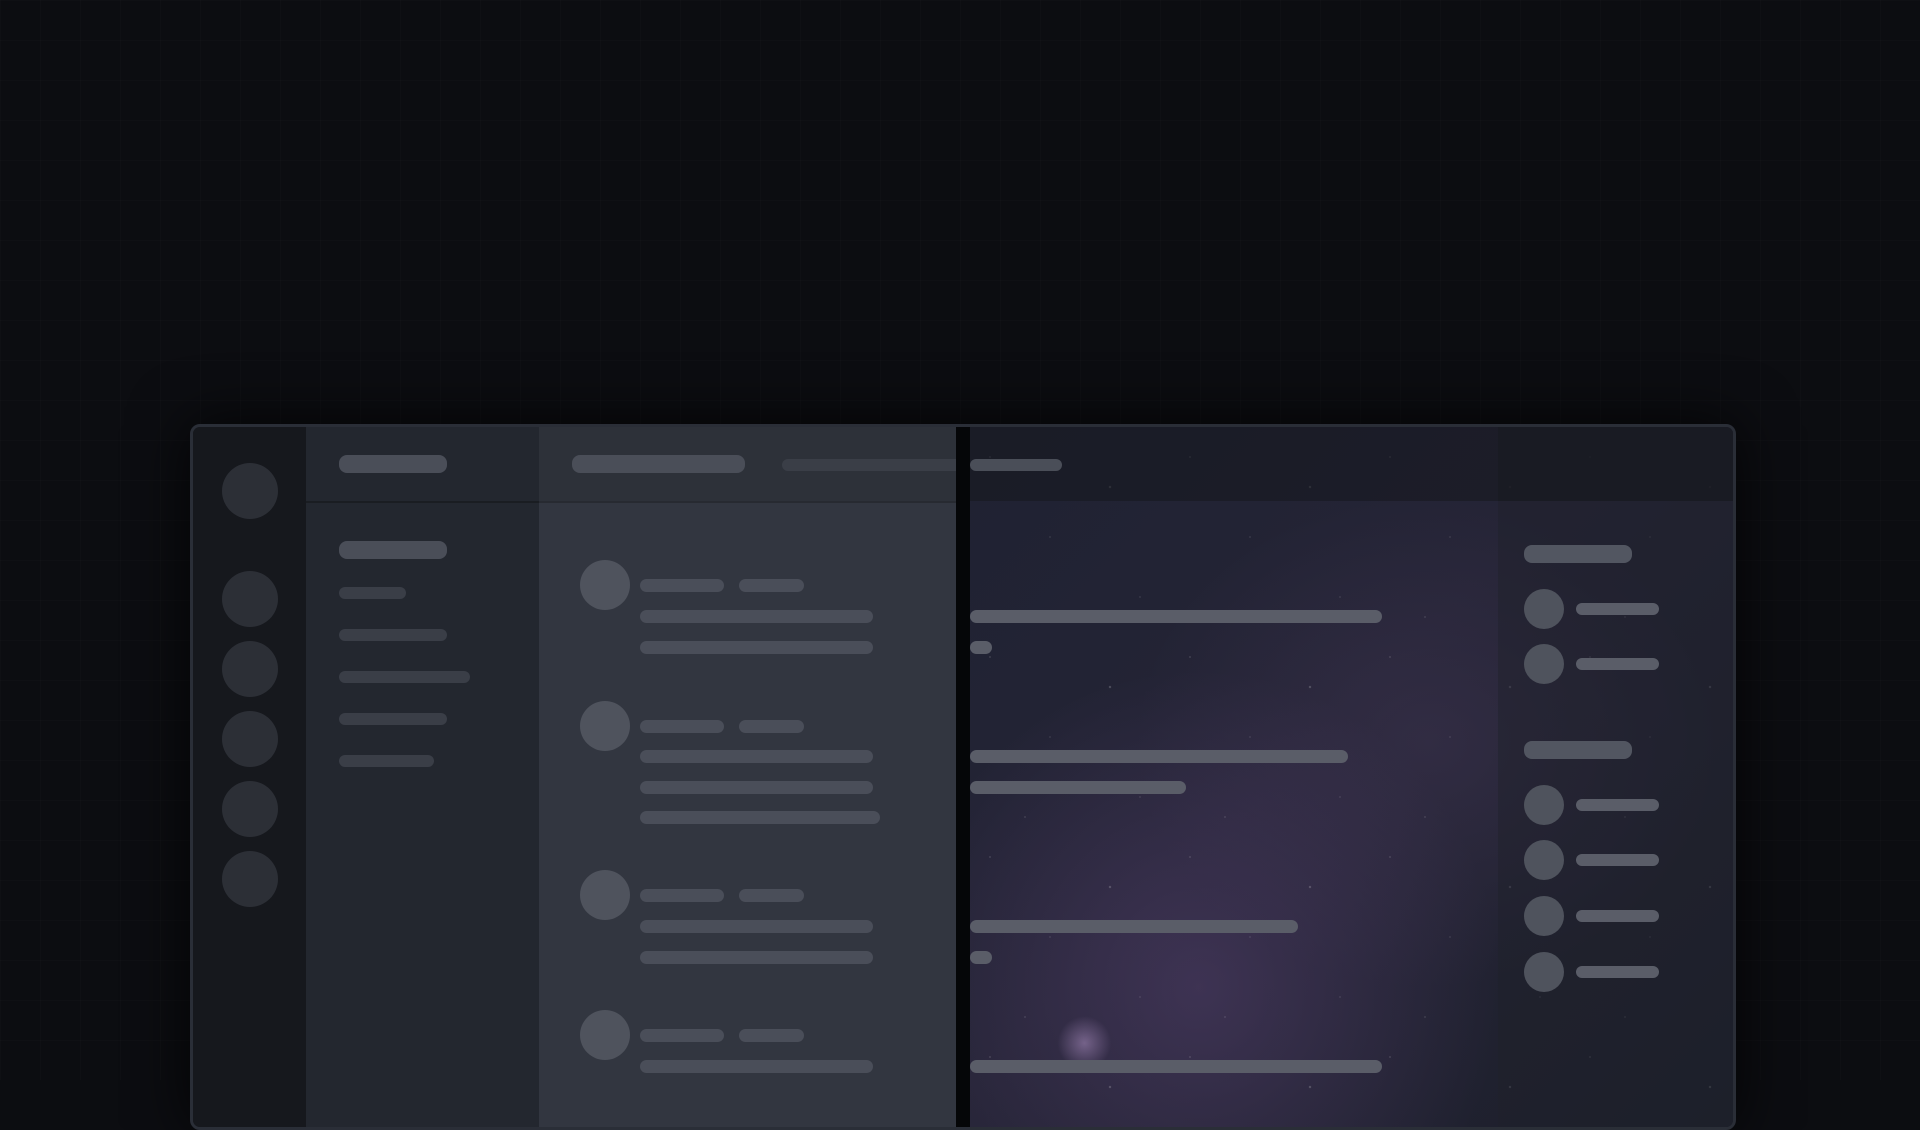  Describe the element at coordinates (747, 465) in the screenshot. I see `chat-topbar` at that location.